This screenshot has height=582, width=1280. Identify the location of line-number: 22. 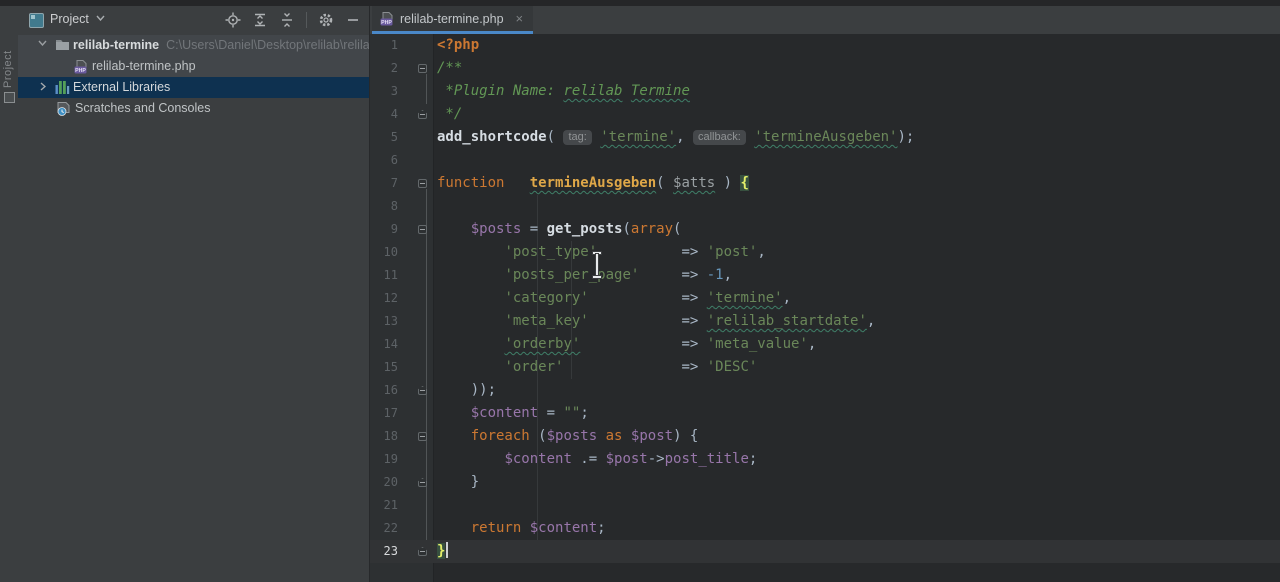
(384, 528).